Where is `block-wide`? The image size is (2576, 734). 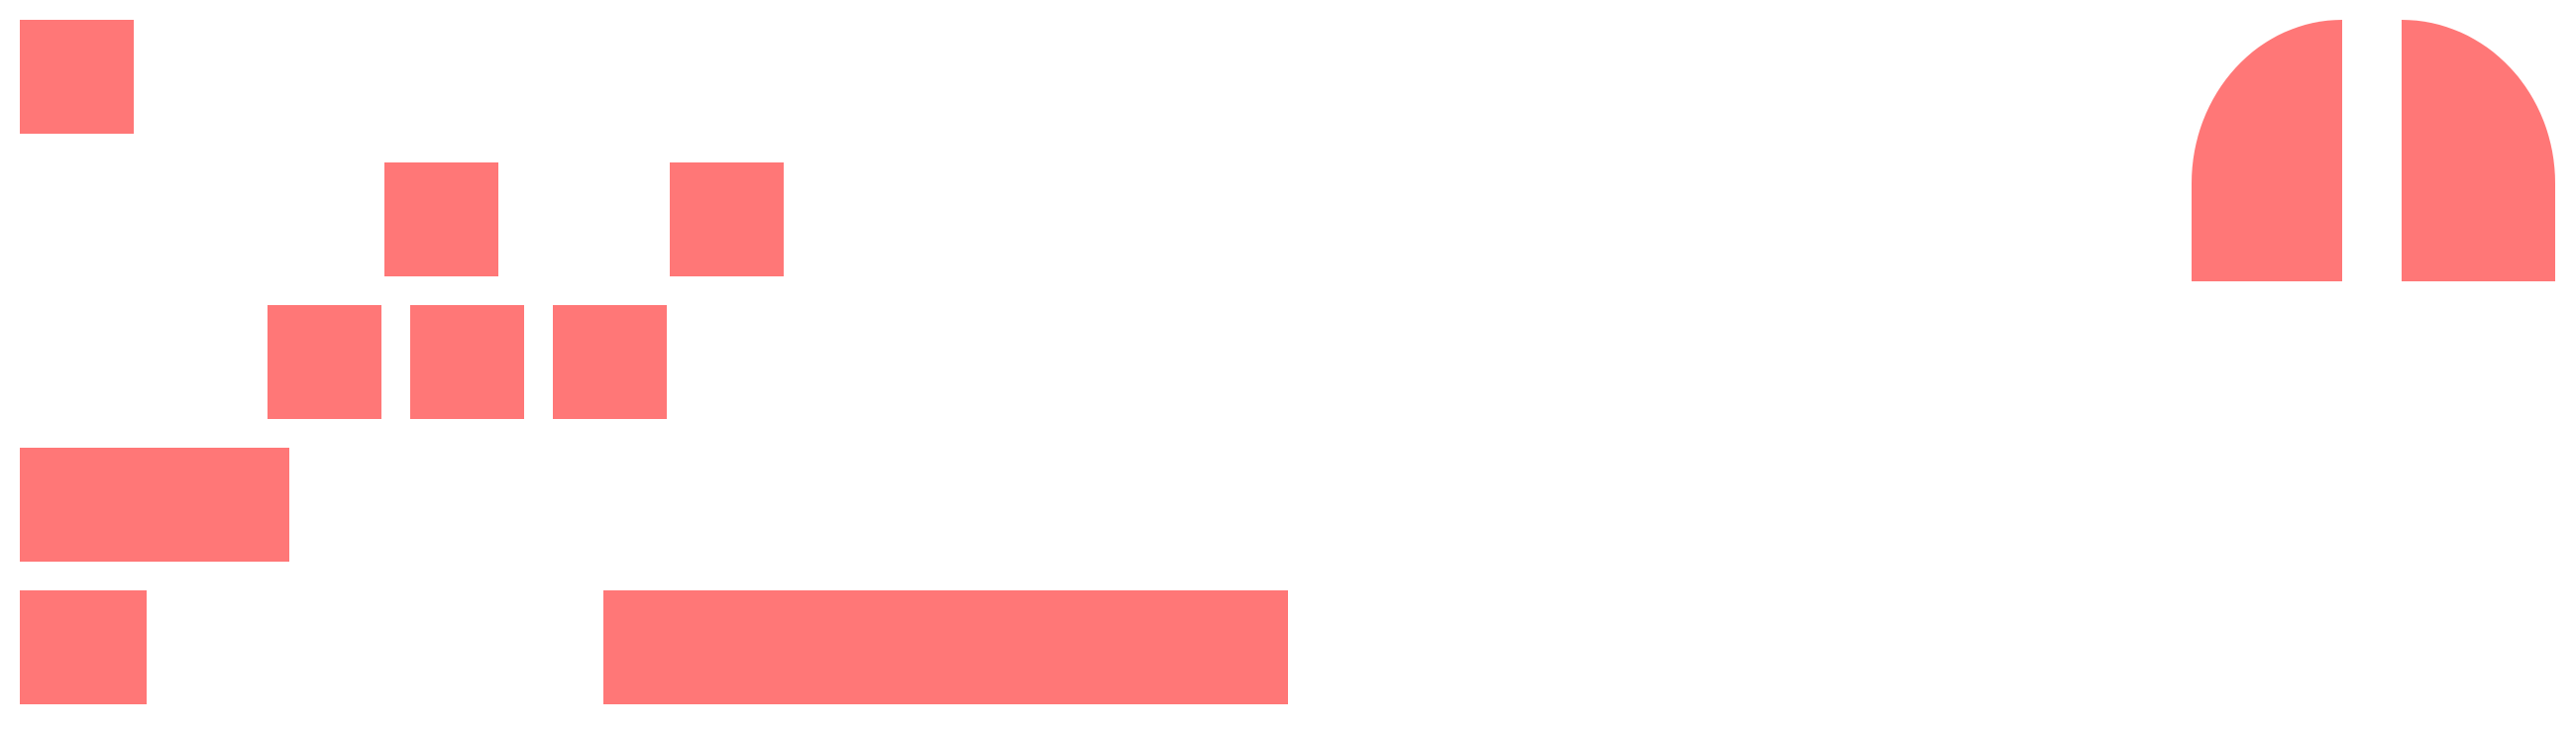 block-wide is located at coordinates (154, 505).